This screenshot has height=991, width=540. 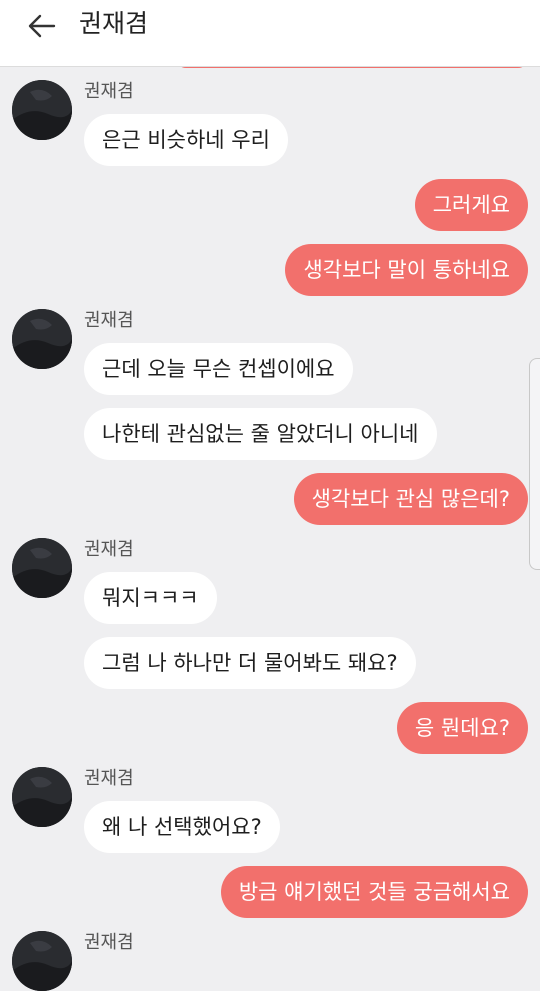 What do you see at coordinates (250, 663) in the screenshot?
I see `message-bubble-incoming: 그럼 나 하나만 더 물어봐도 돼요?` at bounding box center [250, 663].